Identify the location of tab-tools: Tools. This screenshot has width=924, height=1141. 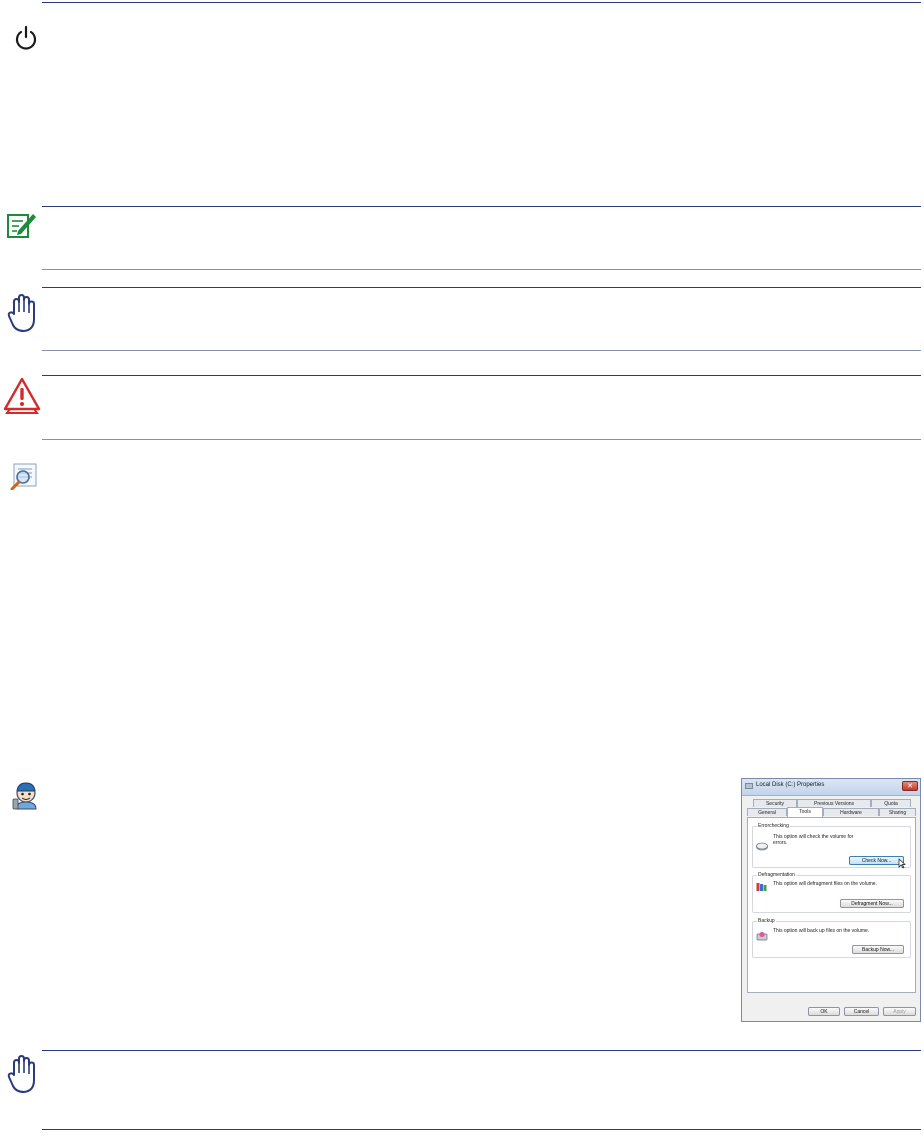
(805, 812).